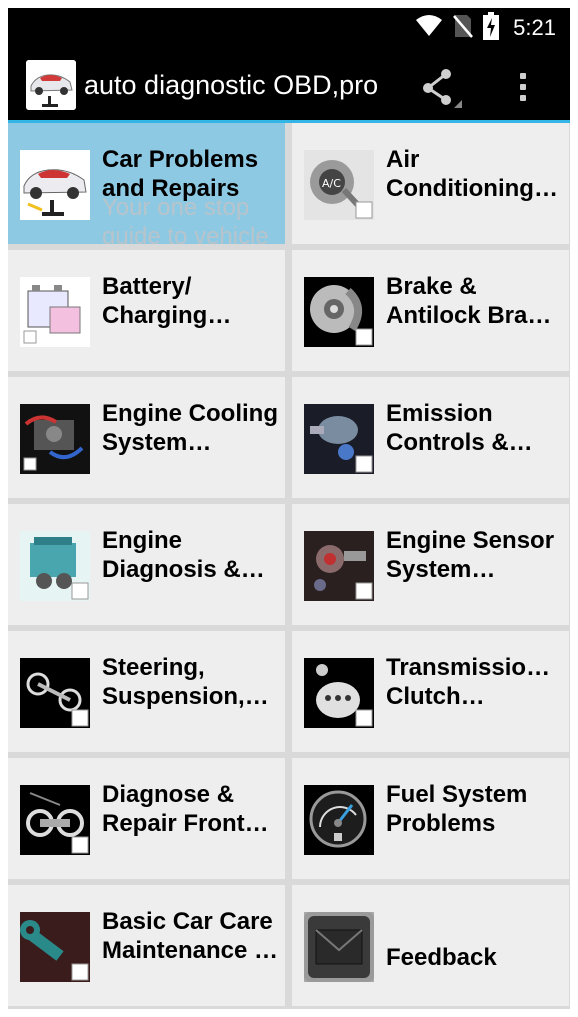  Describe the element at coordinates (431, 286) in the screenshot. I see `tile-title-line1: Brake &` at that location.